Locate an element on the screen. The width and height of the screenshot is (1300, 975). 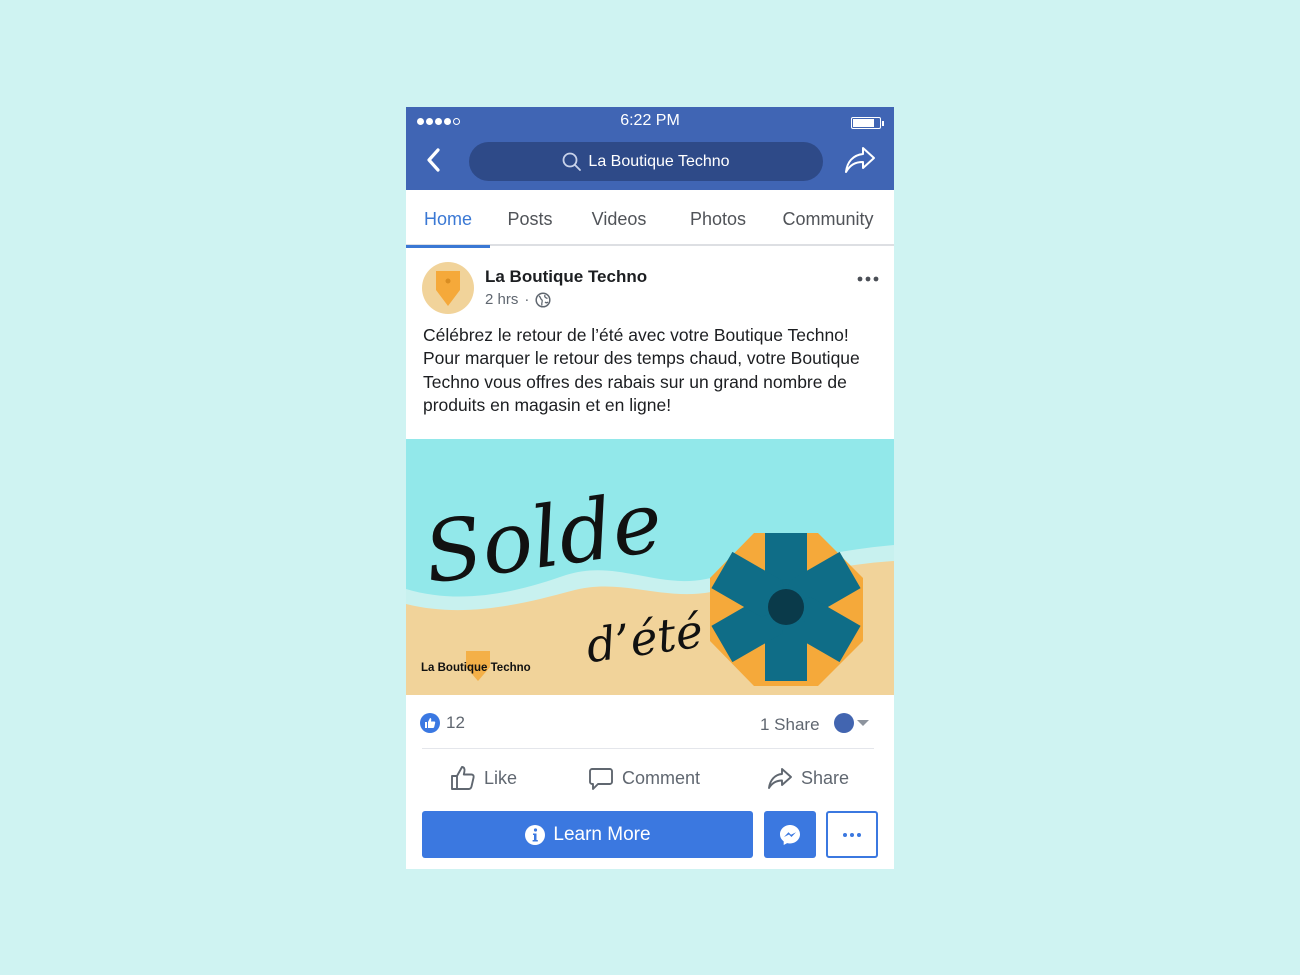
like-reaction-icon is located at coordinates (430, 723).